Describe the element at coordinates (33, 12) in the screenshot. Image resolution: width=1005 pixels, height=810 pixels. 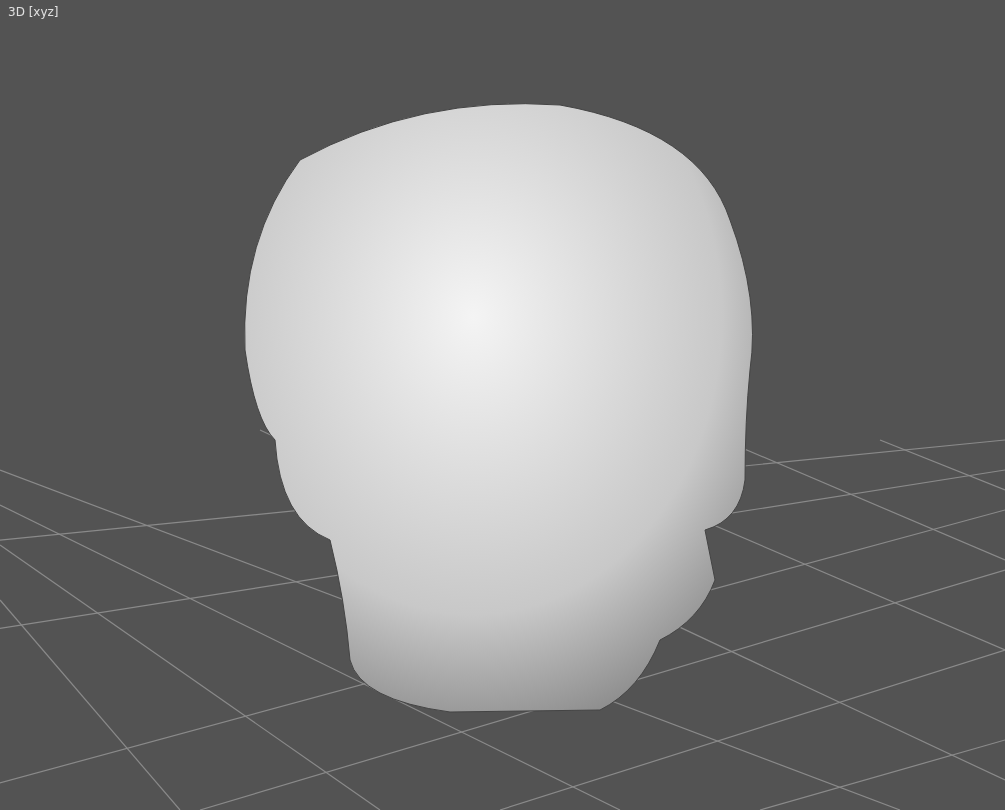
I see `viewport-label: 3D [xyz]` at that location.